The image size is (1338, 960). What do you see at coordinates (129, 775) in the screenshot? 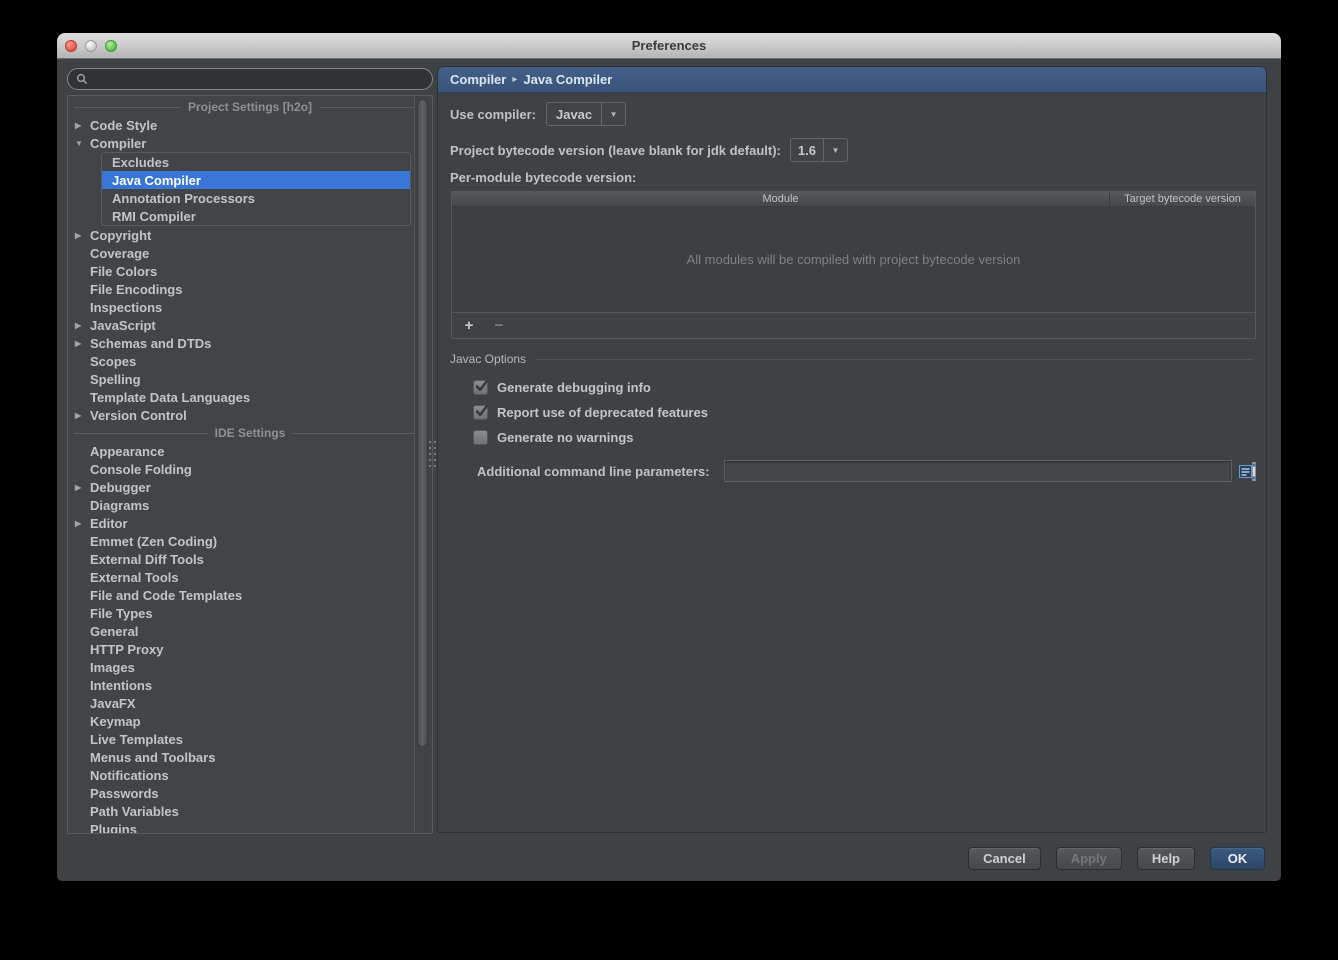
I see `tree-item-label: Notifications` at bounding box center [129, 775].